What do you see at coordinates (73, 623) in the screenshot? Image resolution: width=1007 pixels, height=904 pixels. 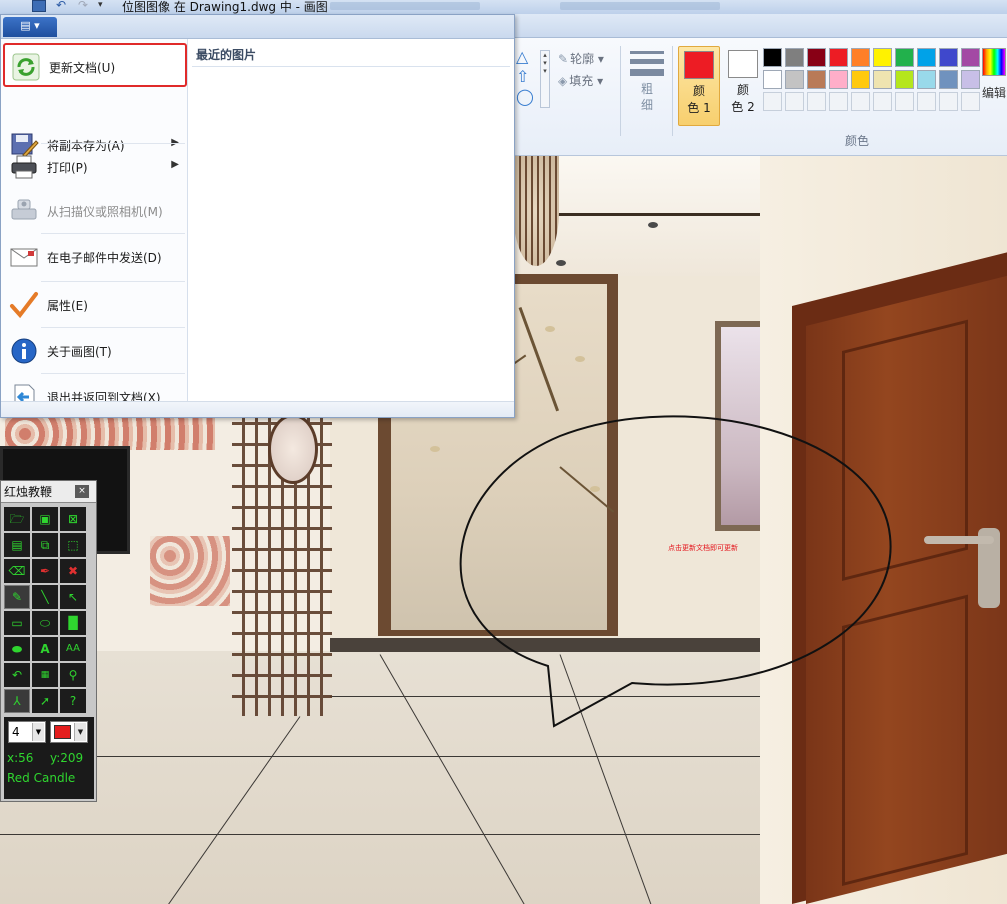 I see `filled-rectangle-icon: █` at bounding box center [73, 623].